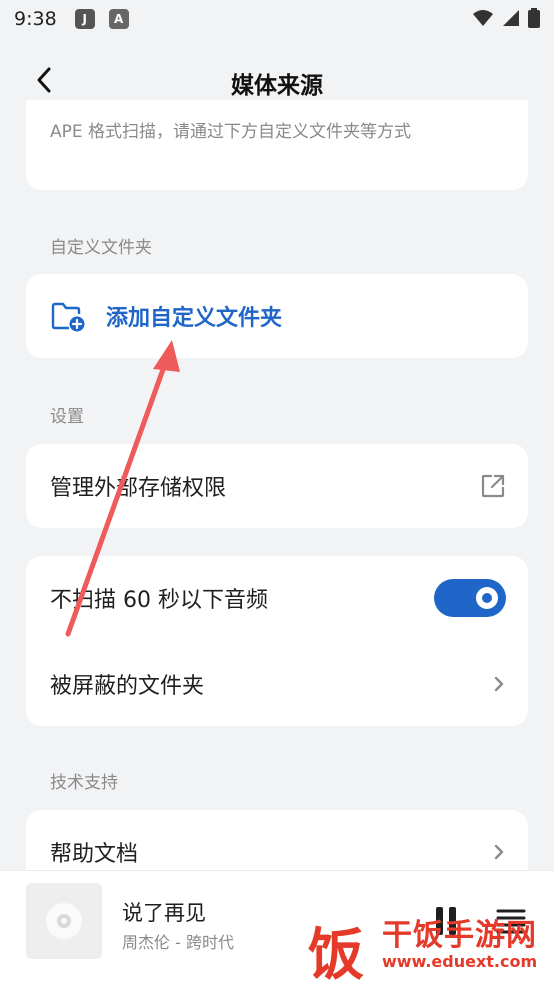 This screenshot has width=554, height=984. I want to click on scan-description-text: APE 格式扫描，请通过下方自定义文件夹等方式, so click(231, 132).